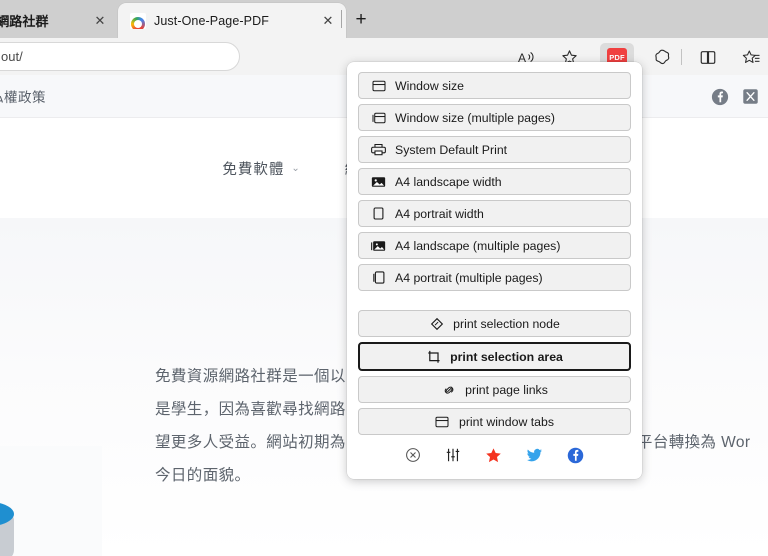 The image size is (768, 556). What do you see at coordinates (23, 96) in the screenshot?
I see `privacy-policy-link: 私權政策` at bounding box center [23, 96].